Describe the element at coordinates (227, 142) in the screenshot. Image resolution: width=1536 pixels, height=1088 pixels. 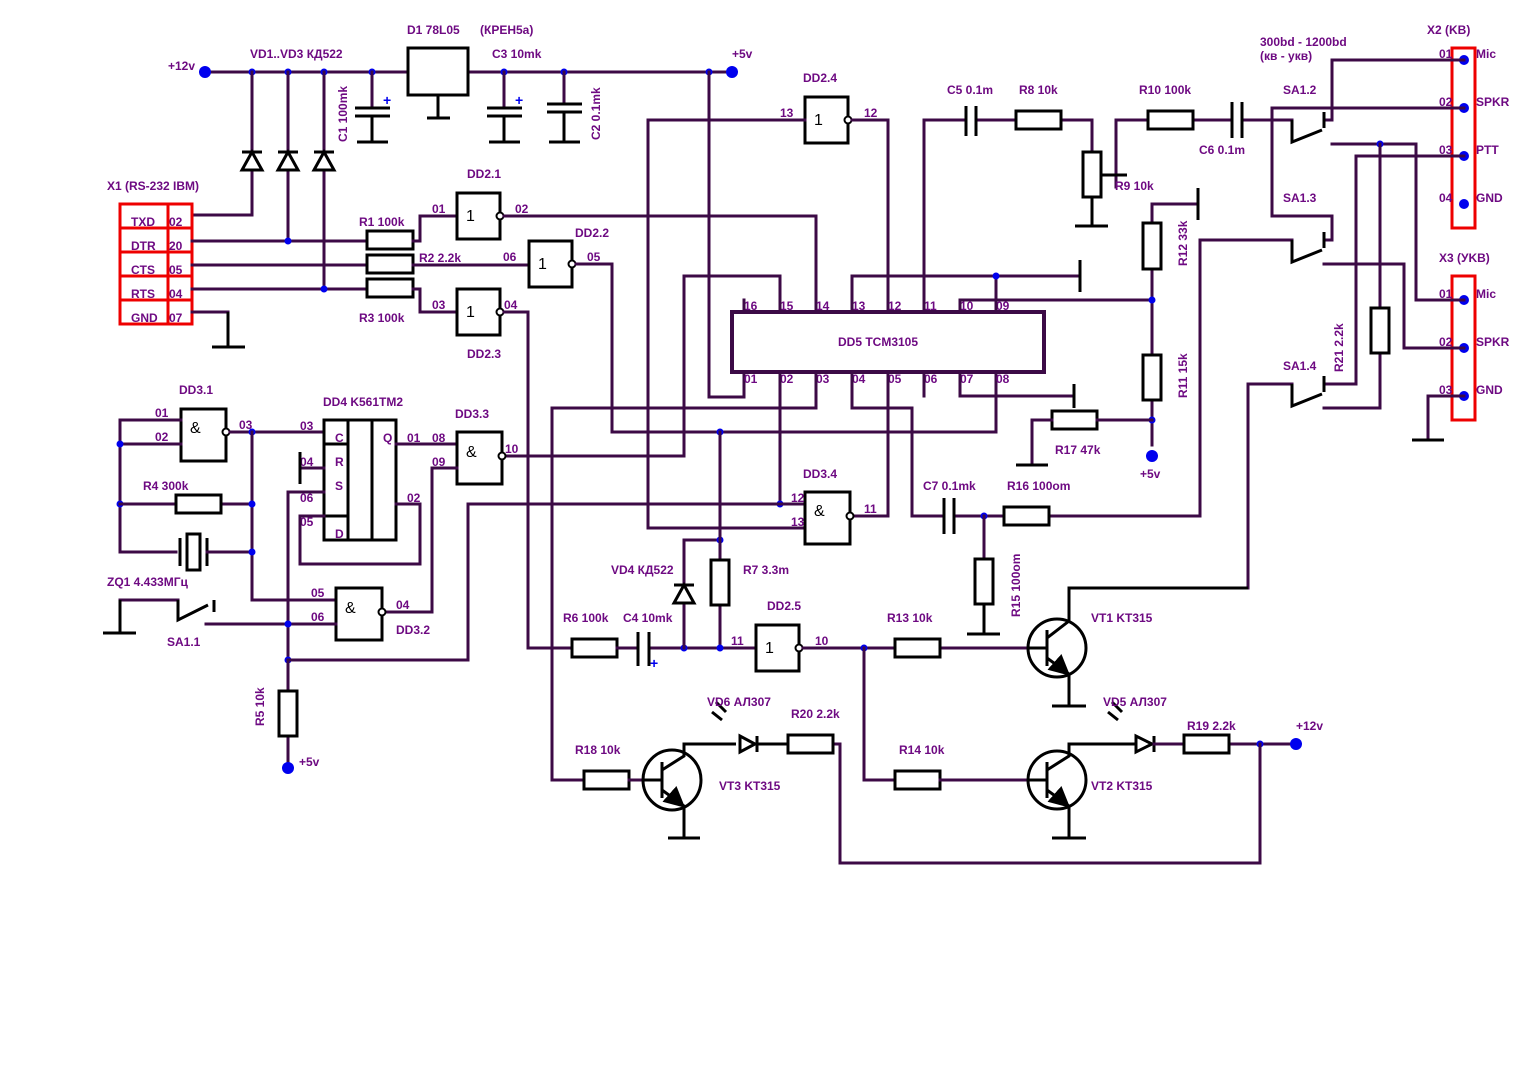
I see `diode-vd1` at that location.